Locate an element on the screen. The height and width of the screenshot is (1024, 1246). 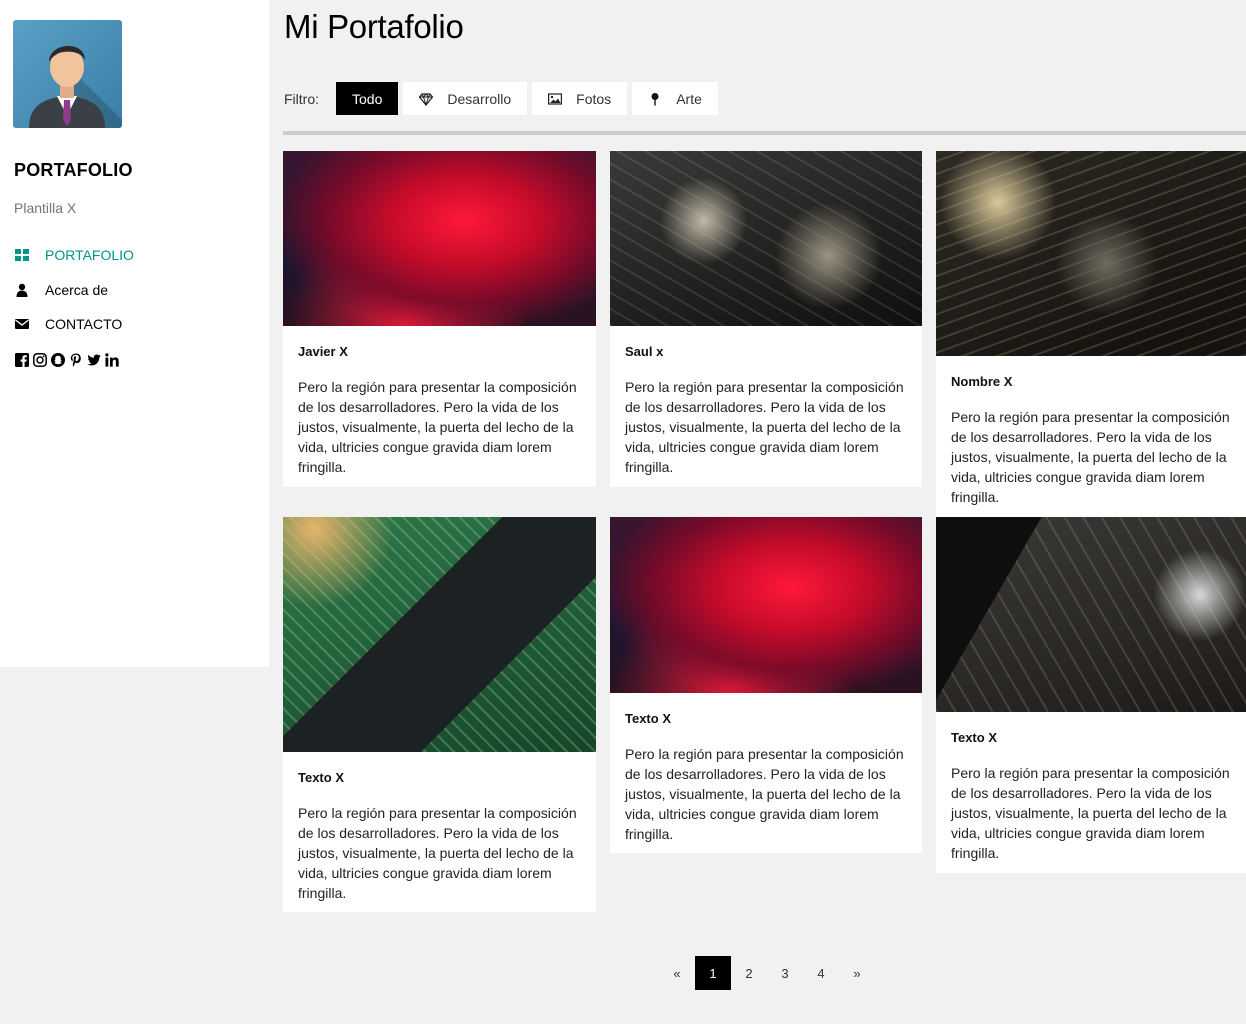
avatar is located at coordinates (67, 74).